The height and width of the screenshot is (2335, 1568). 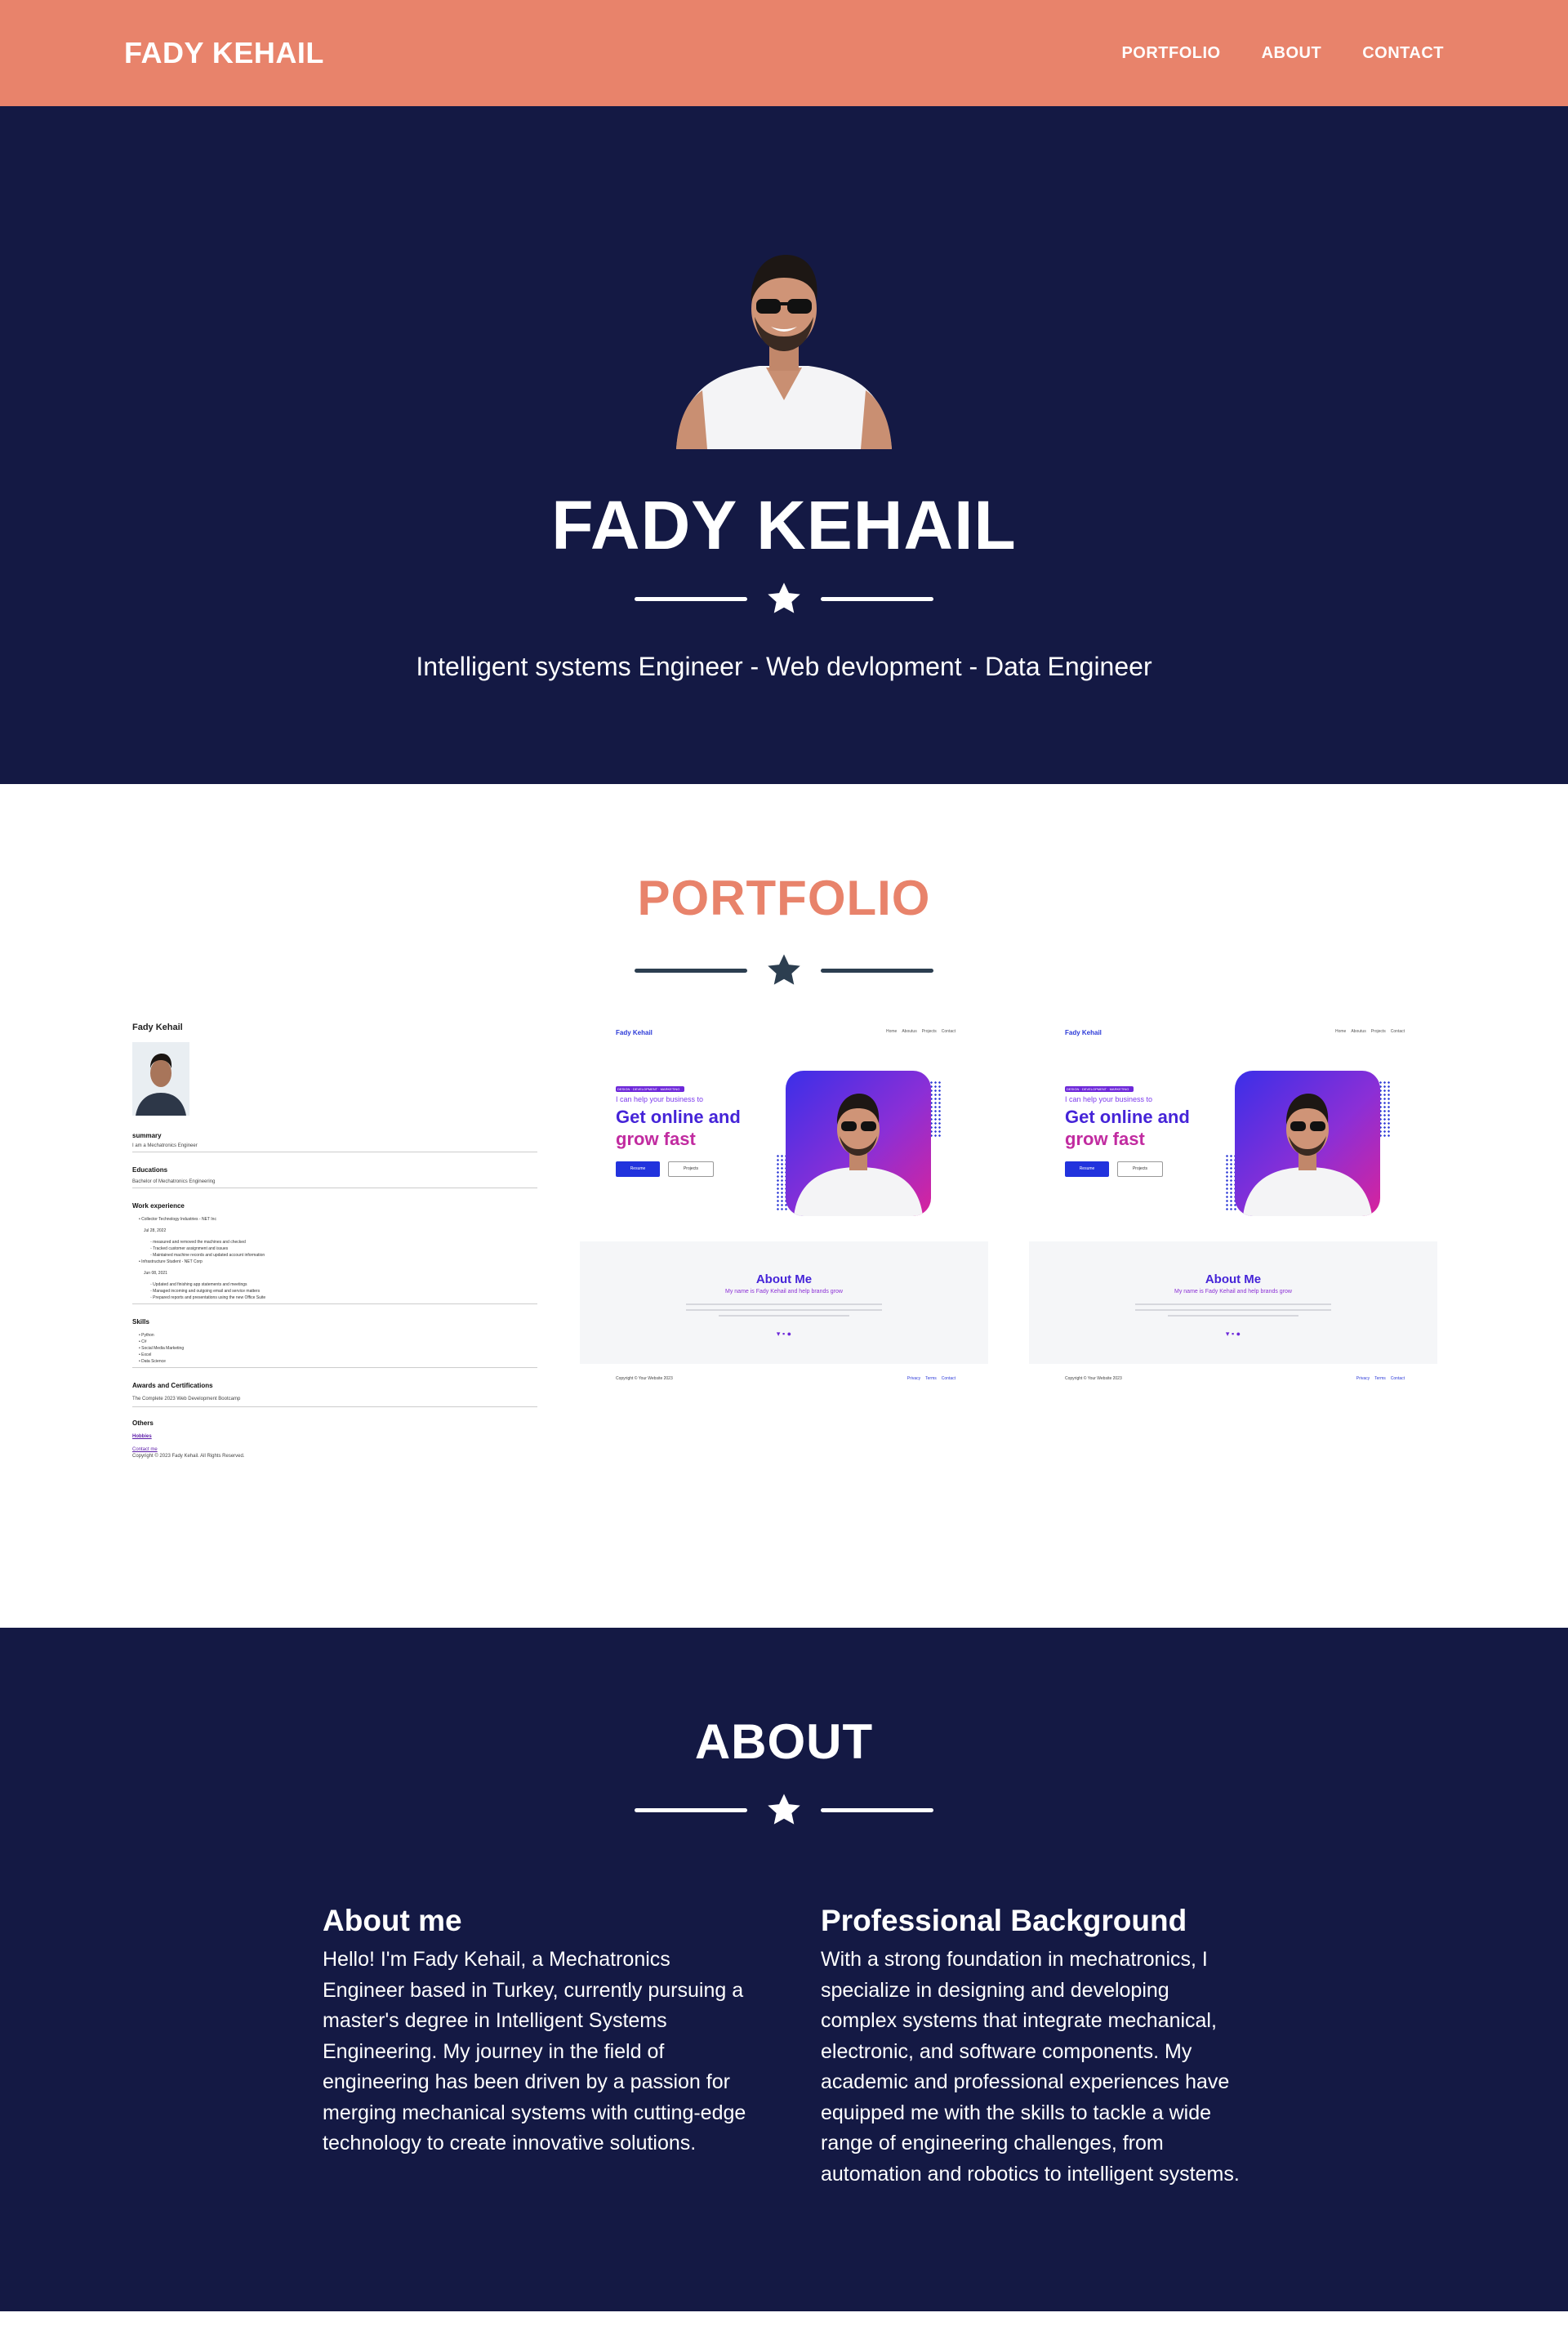 What do you see at coordinates (157, 1027) in the screenshot?
I see `resume-name: Fady Kehail` at bounding box center [157, 1027].